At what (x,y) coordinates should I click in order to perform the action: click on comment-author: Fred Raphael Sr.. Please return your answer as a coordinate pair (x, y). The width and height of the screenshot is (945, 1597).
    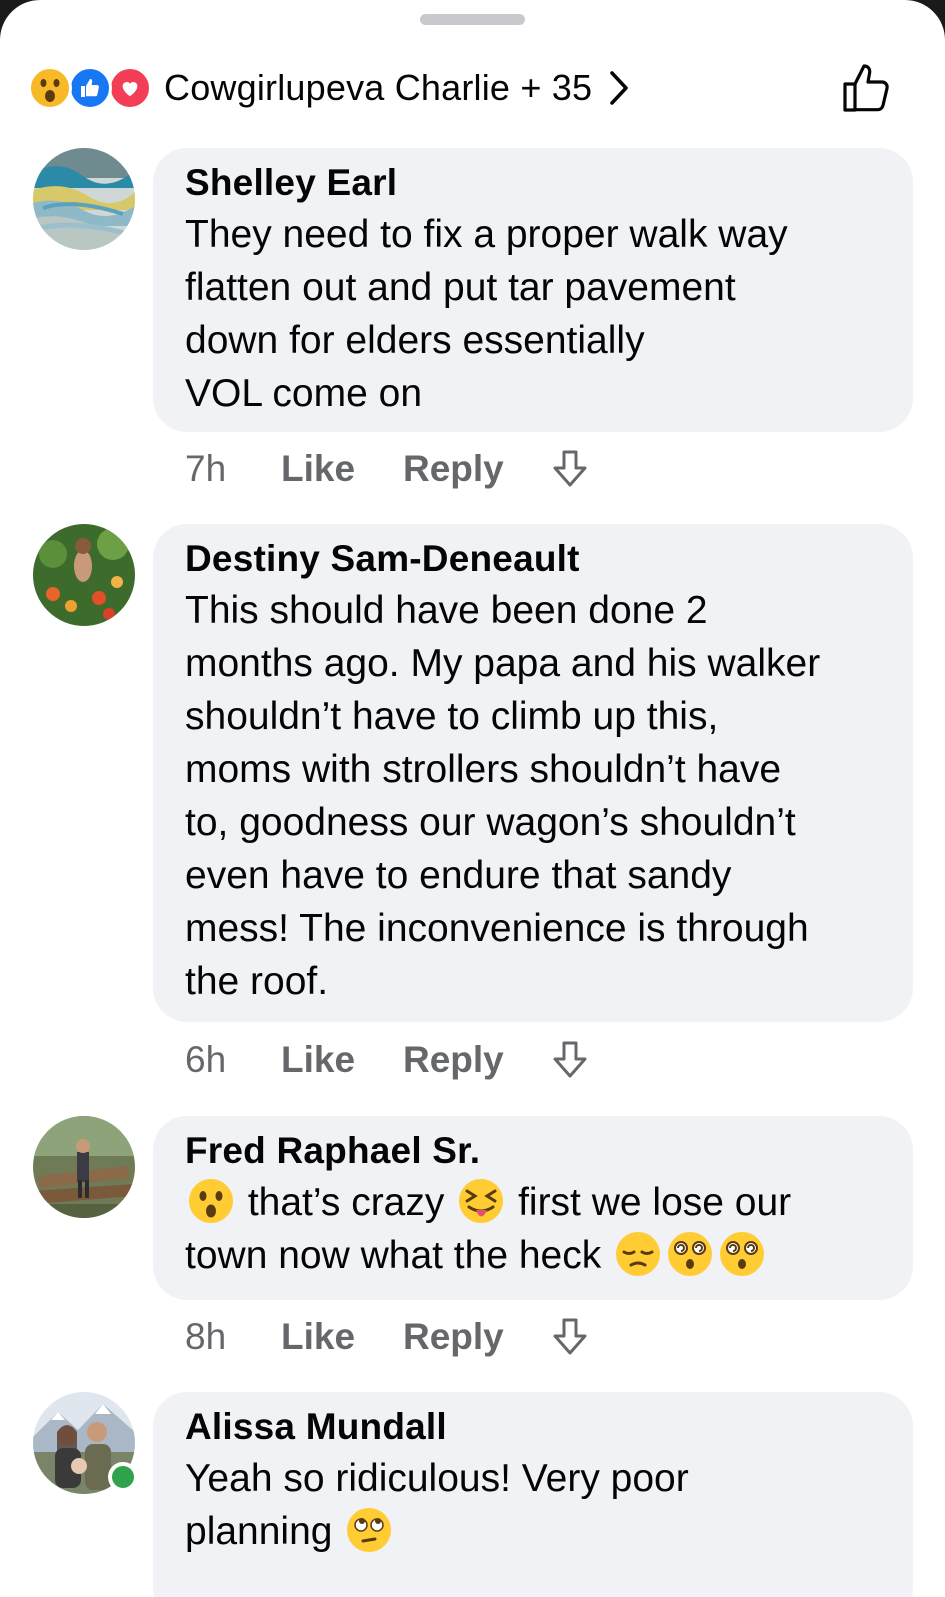
    Looking at the image, I should click on (534, 1151).